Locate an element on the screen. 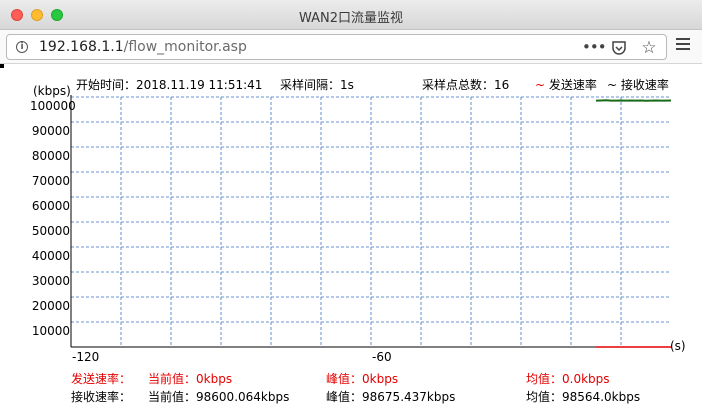 This screenshot has width=702, height=416. recv-current: 当前值：98600.064kbps is located at coordinates (218, 396).